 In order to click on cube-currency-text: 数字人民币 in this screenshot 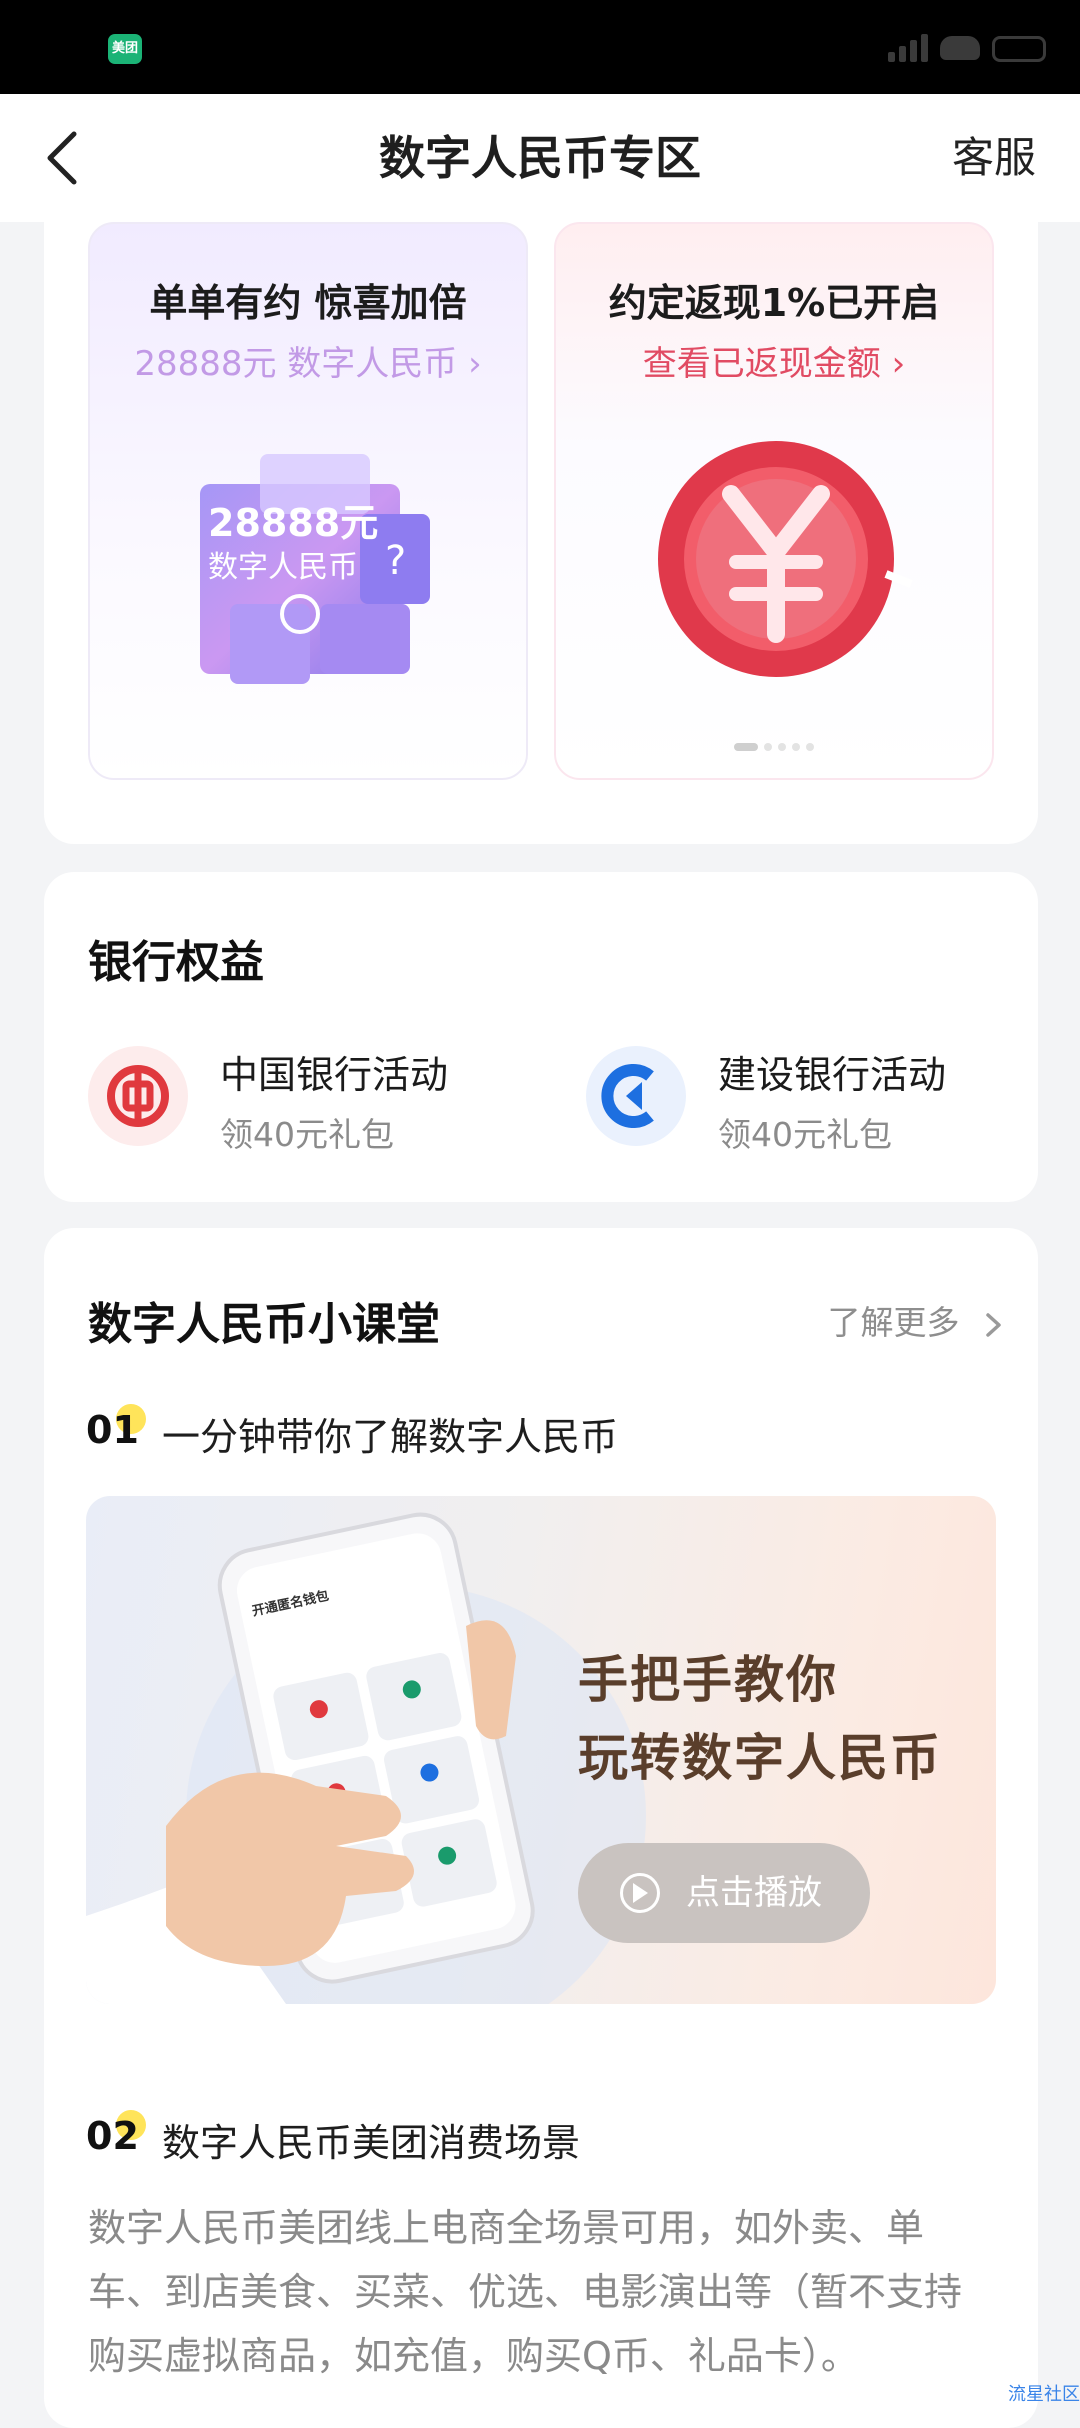, I will do `click(283, 567)`.